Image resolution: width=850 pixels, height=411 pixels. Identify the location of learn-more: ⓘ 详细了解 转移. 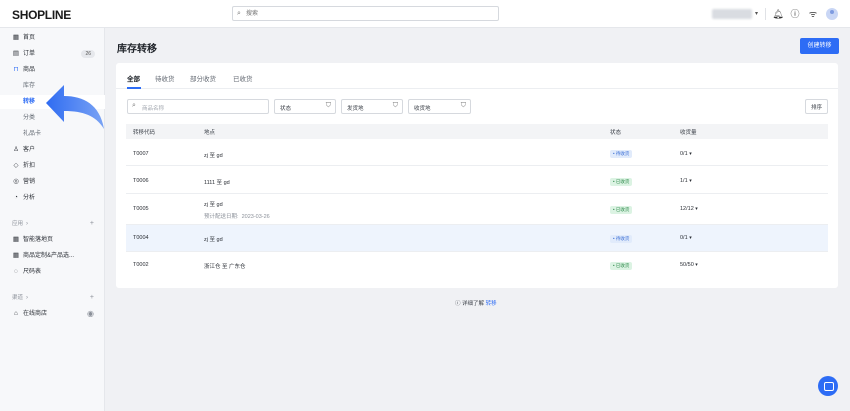
(476, 304).